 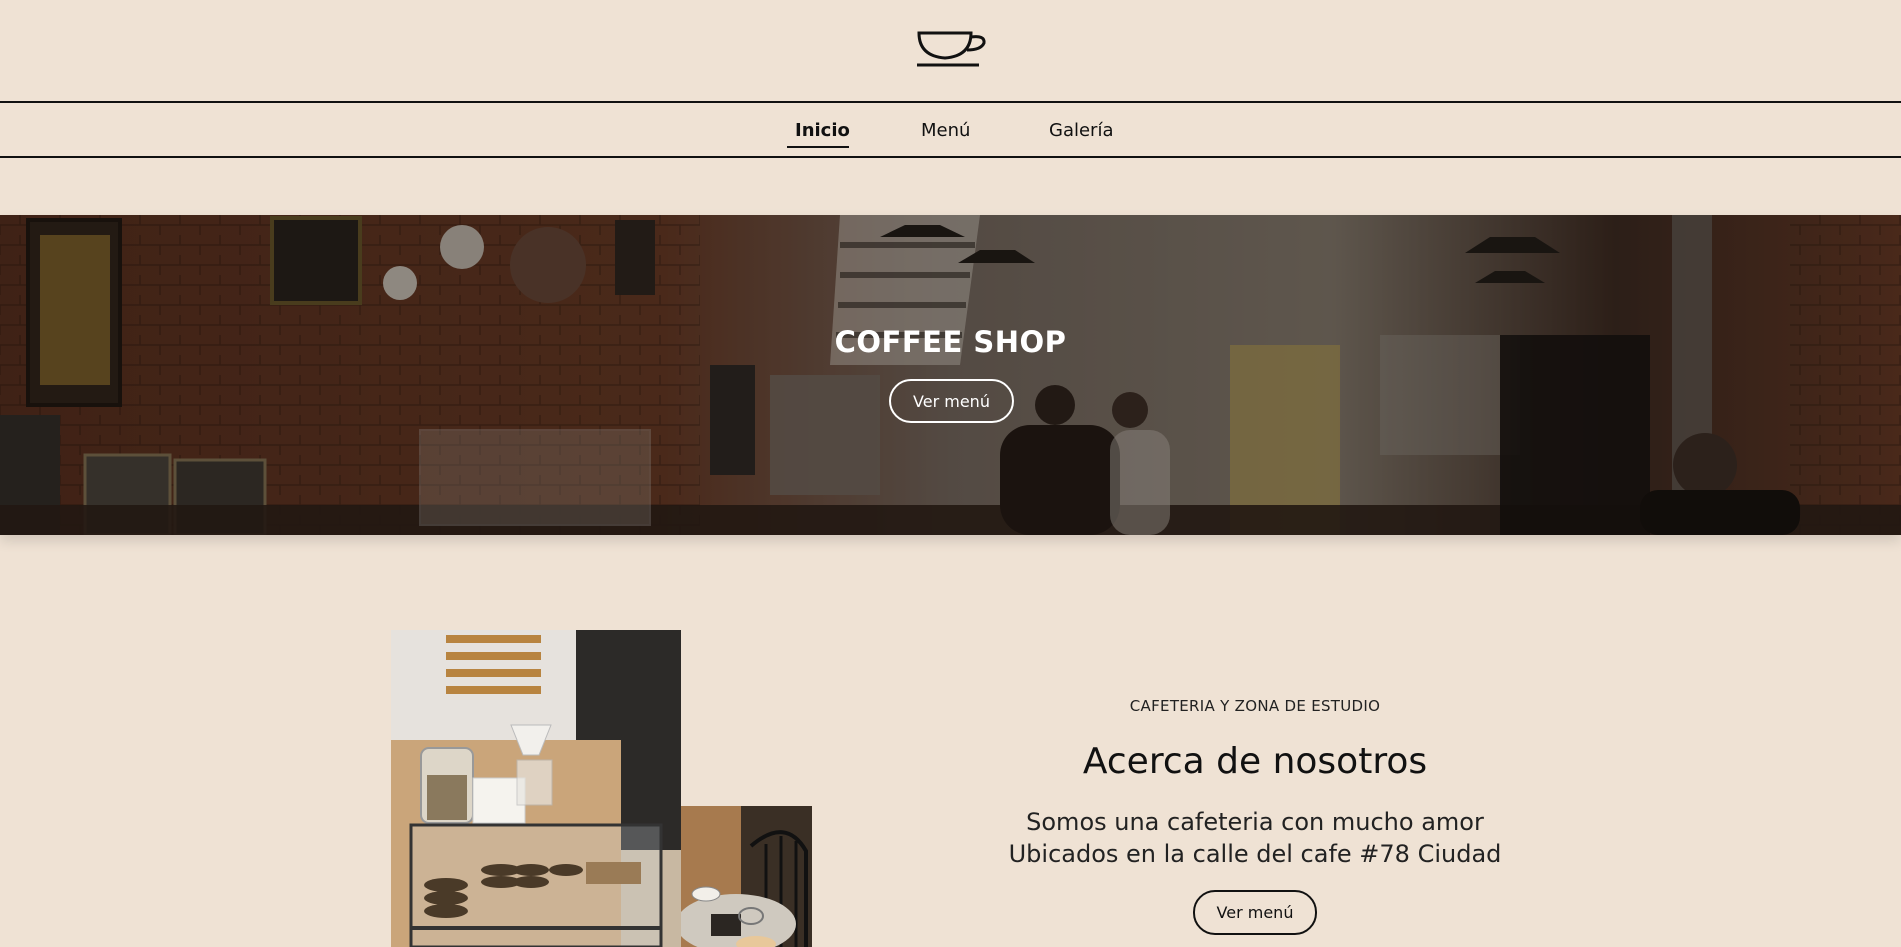 What do you see at coordinates (1255, 761) in the screenshot?
I see `about-heading: Acerca de nosotros` at bounding box center [1255, 761].